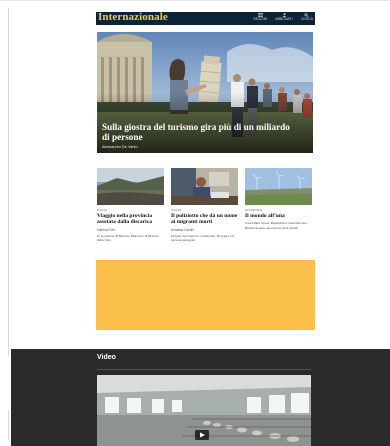  Describe the element at coordinates (278, 216) in the screenshot. I see `article-title: Il mondo all’una` at that location.